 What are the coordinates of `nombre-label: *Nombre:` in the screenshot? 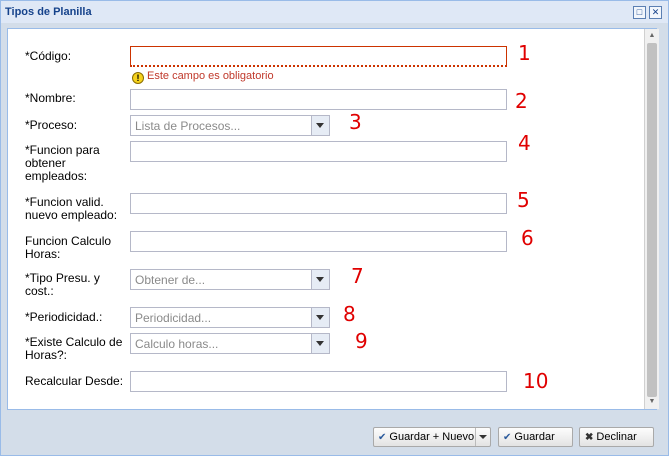 It's located at (50, 98).